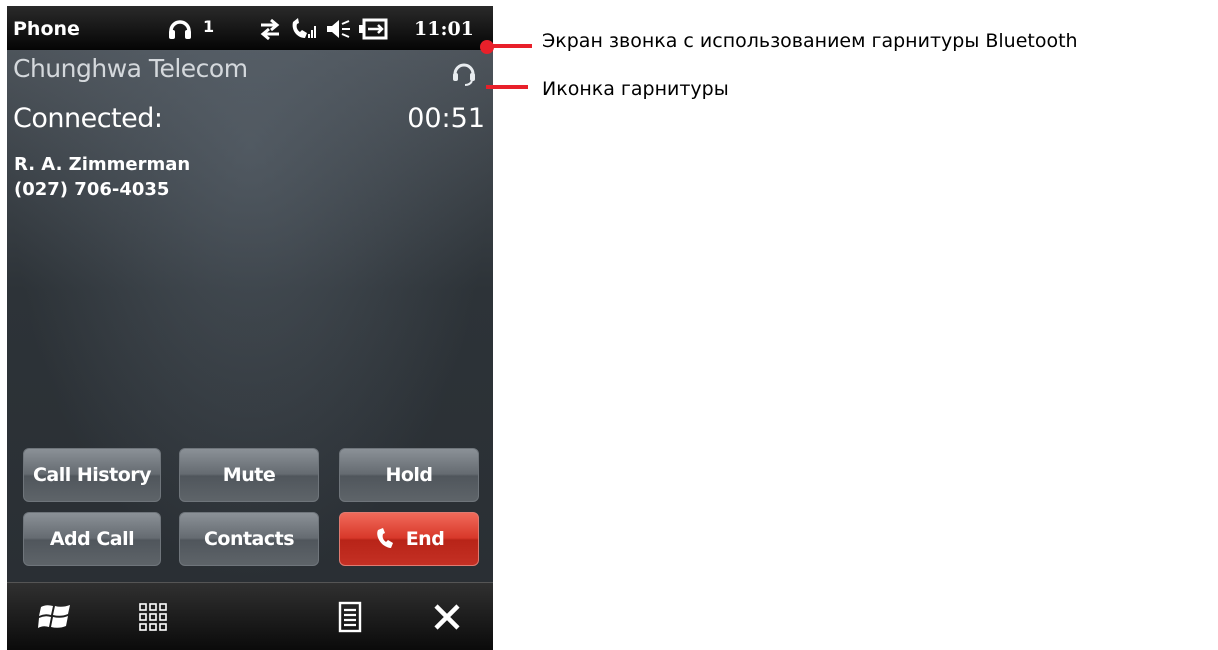 This screenshot has height=650, width=1218. What do you see at coordinates (249, 475) in the screenshot?
I see `mute-button: Mute` at bounding box center [249, 475].